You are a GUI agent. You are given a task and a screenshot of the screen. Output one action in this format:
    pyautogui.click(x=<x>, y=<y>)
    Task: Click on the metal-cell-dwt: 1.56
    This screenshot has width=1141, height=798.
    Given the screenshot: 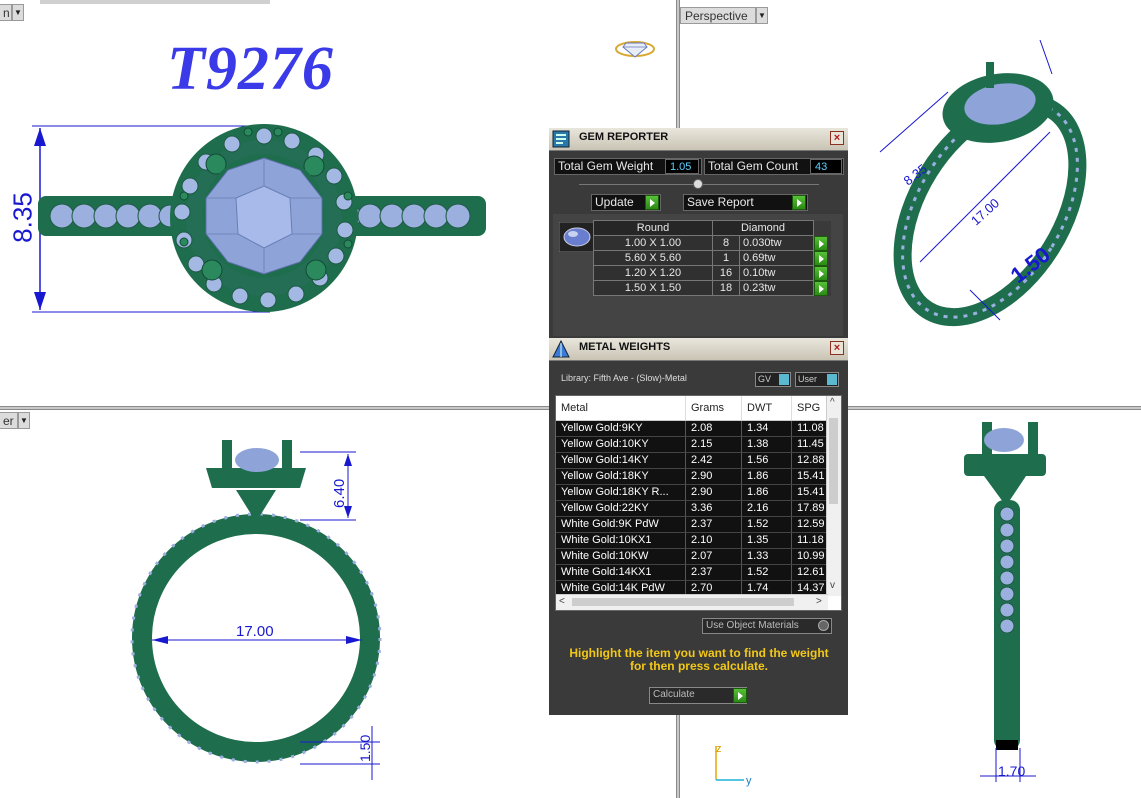 What is the action you would take?
    pyautogui.click(x=767, y=460)
    